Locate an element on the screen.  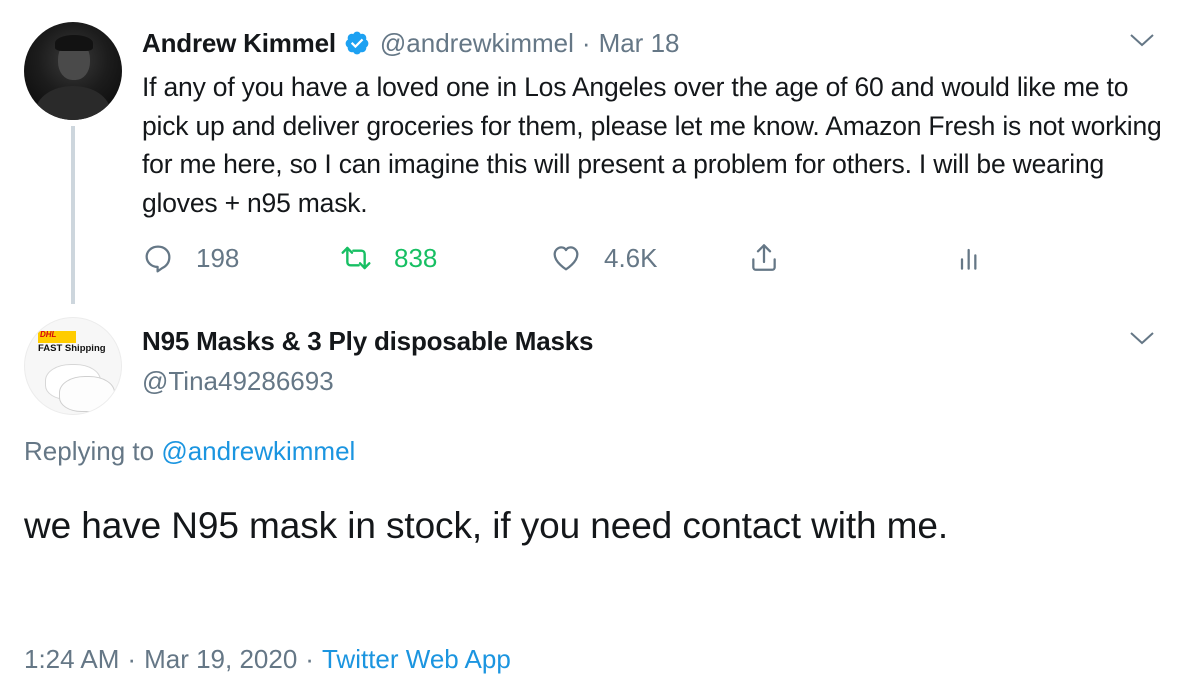
reply-author-avatar: DHL FAST Shipping is located at coordinates (73, 366).